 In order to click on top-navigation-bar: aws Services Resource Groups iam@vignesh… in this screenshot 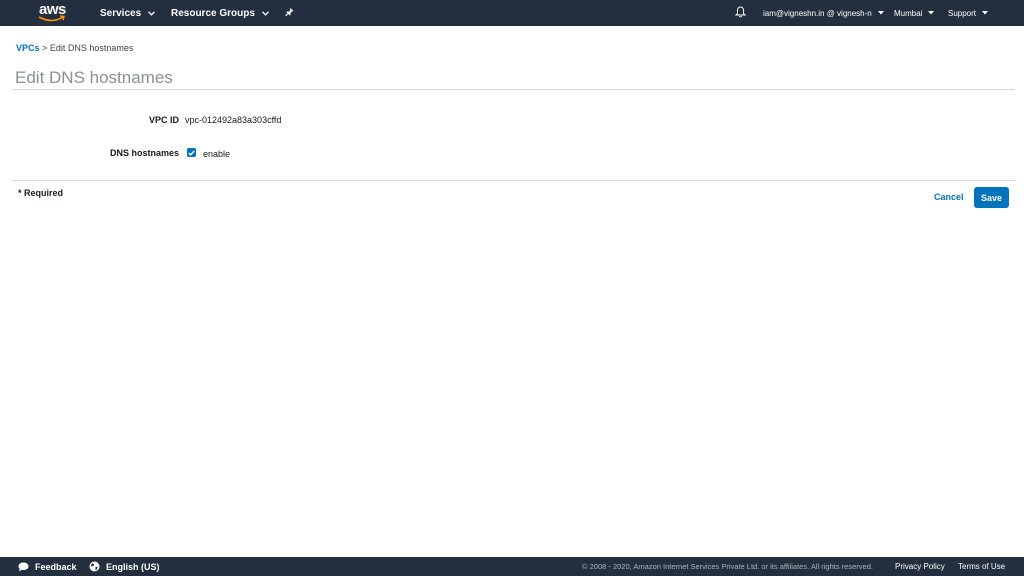, I will do `click(512, 13)`.